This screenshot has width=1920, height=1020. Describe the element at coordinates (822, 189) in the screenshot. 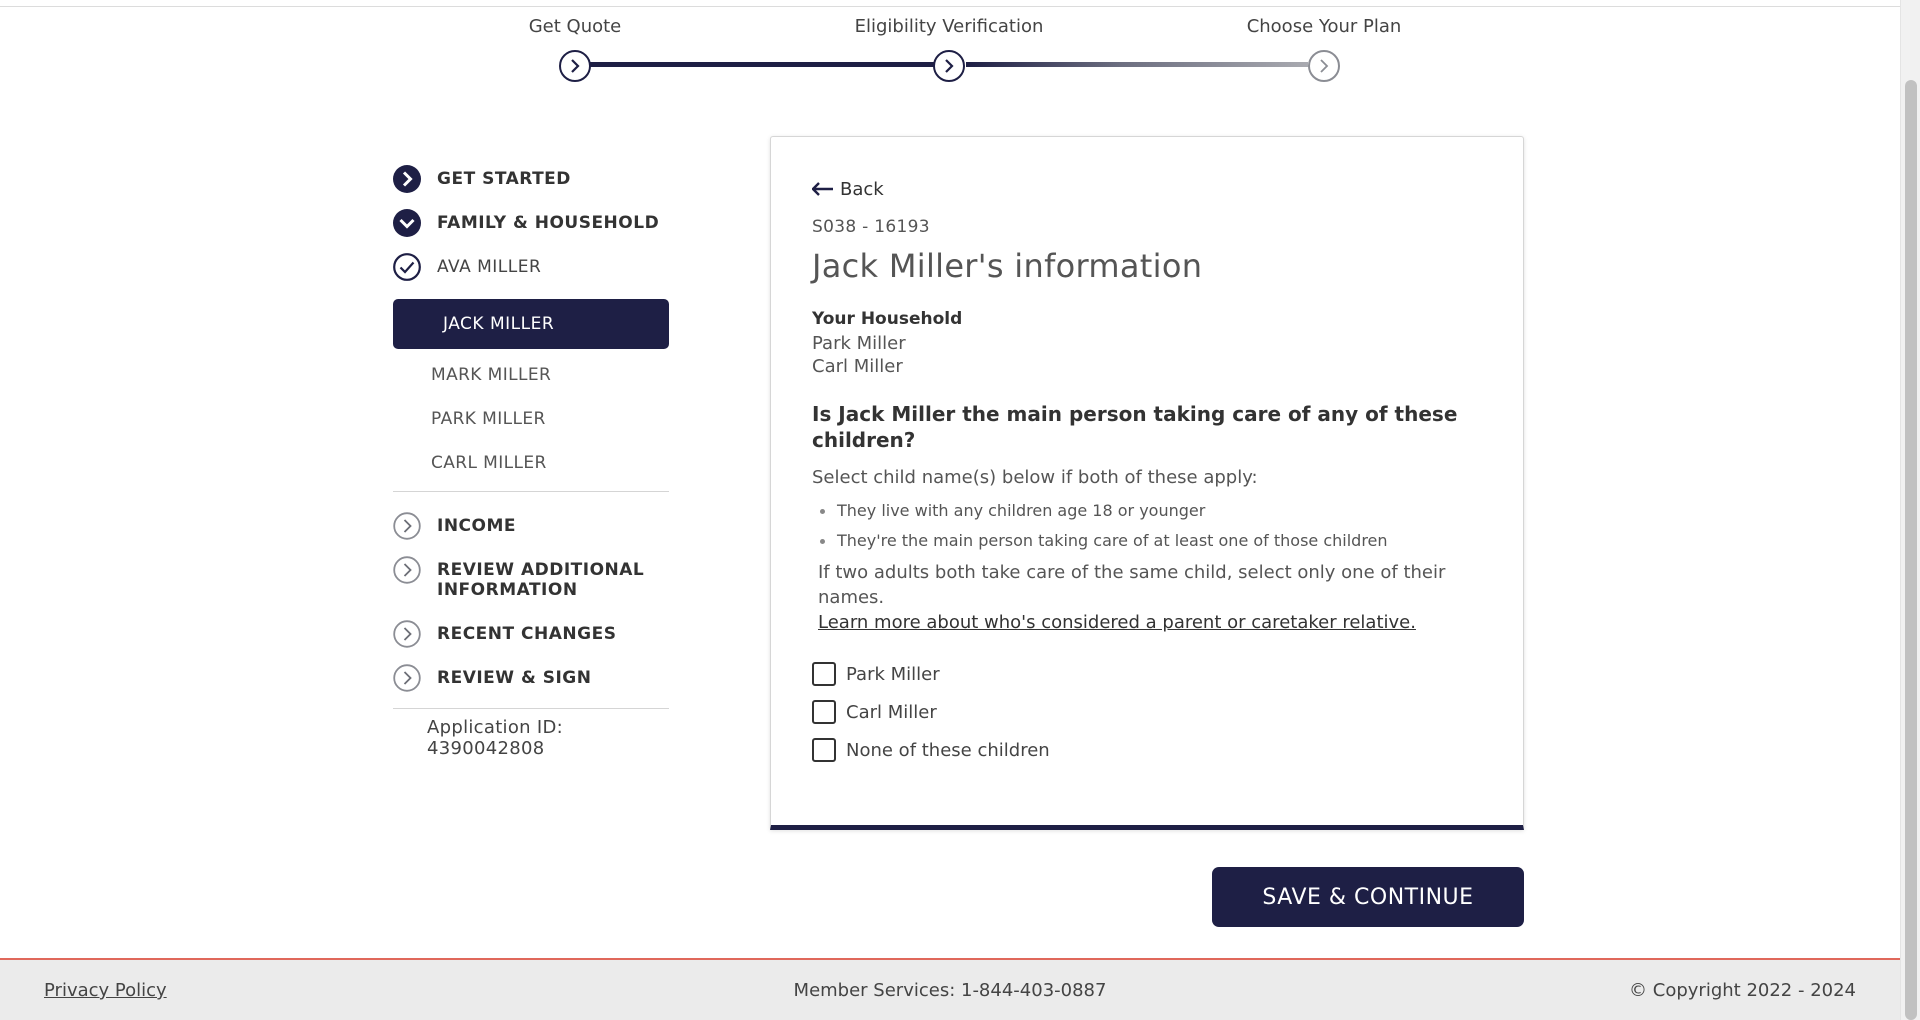

I see `arrow-left-icon` at that location.